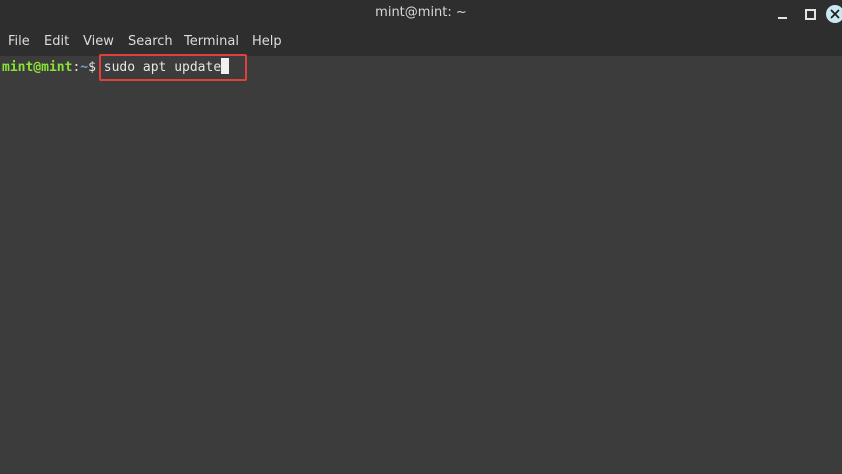 The height and width of the screenshot is (474, 842). I want to click on window-title: mint@mint: ~, so click(421, 12).